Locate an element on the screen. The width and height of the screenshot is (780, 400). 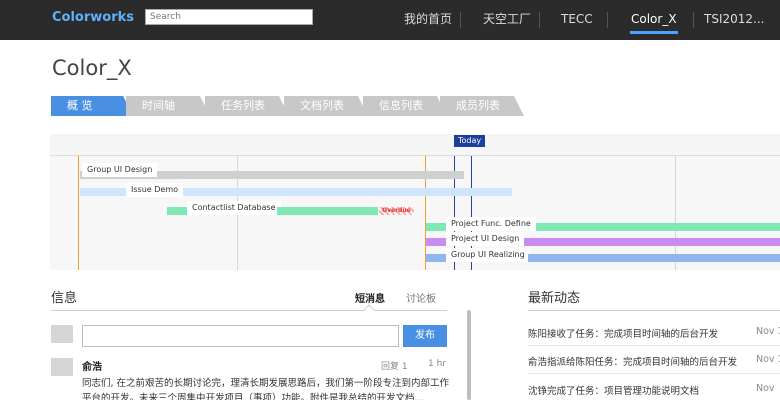
post-button: 发布 is located at coordinates (425, 336).